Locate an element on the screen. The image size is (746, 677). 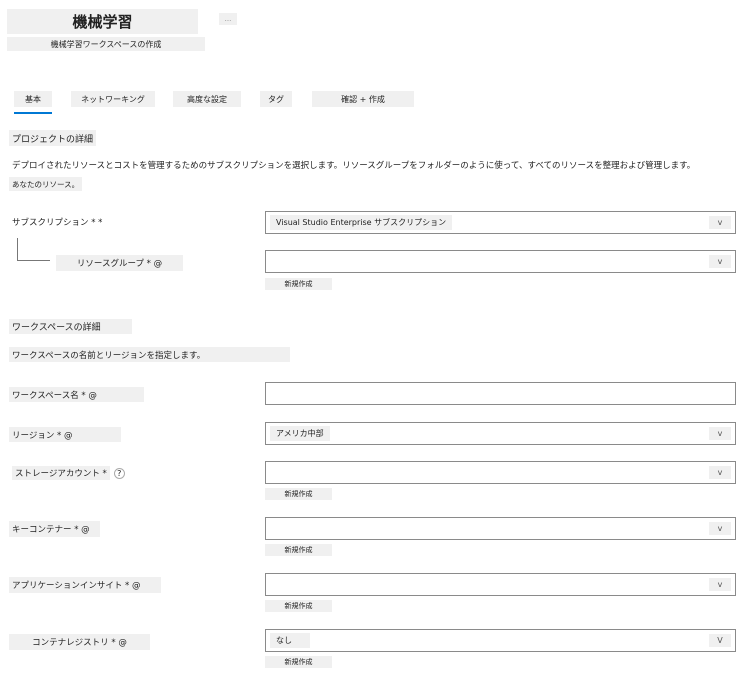
container-registry-label: コンテナレジストリ * @ is located at coordinates (79, 642).